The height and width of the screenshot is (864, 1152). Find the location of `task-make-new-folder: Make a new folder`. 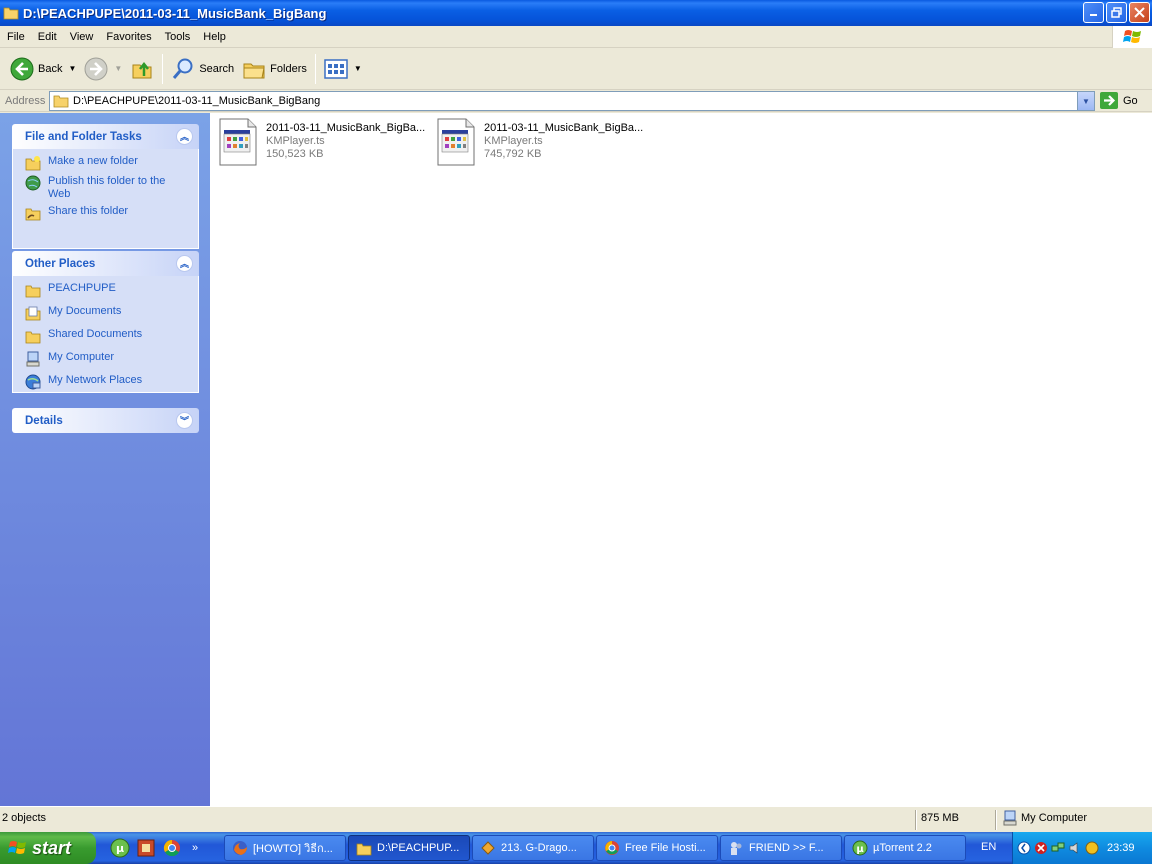

task-make-new-folder: Make a new folder is located at coordinates (107, 163).